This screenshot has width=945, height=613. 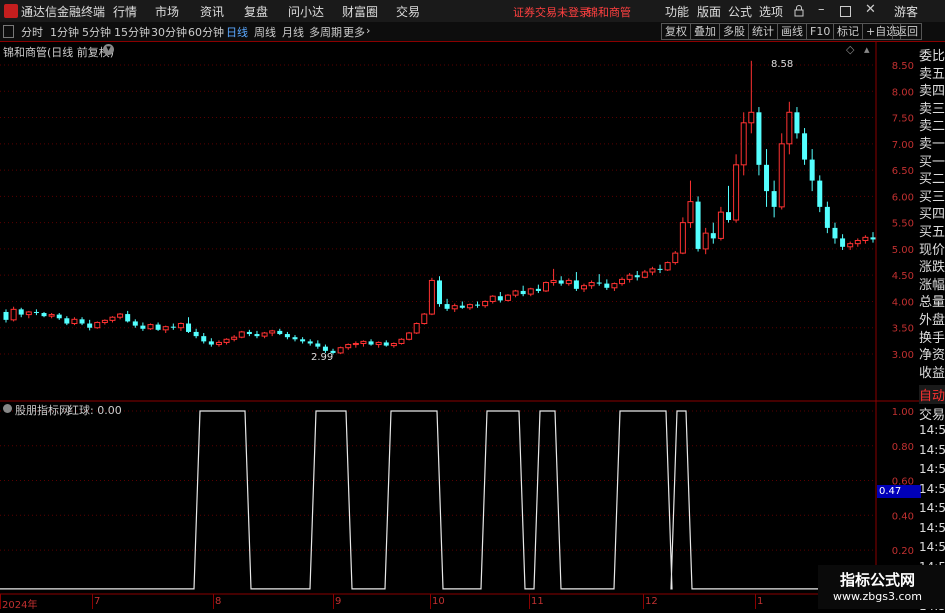 I want to click on login-status: 证券交易未登录, so click(x=551, y=12).